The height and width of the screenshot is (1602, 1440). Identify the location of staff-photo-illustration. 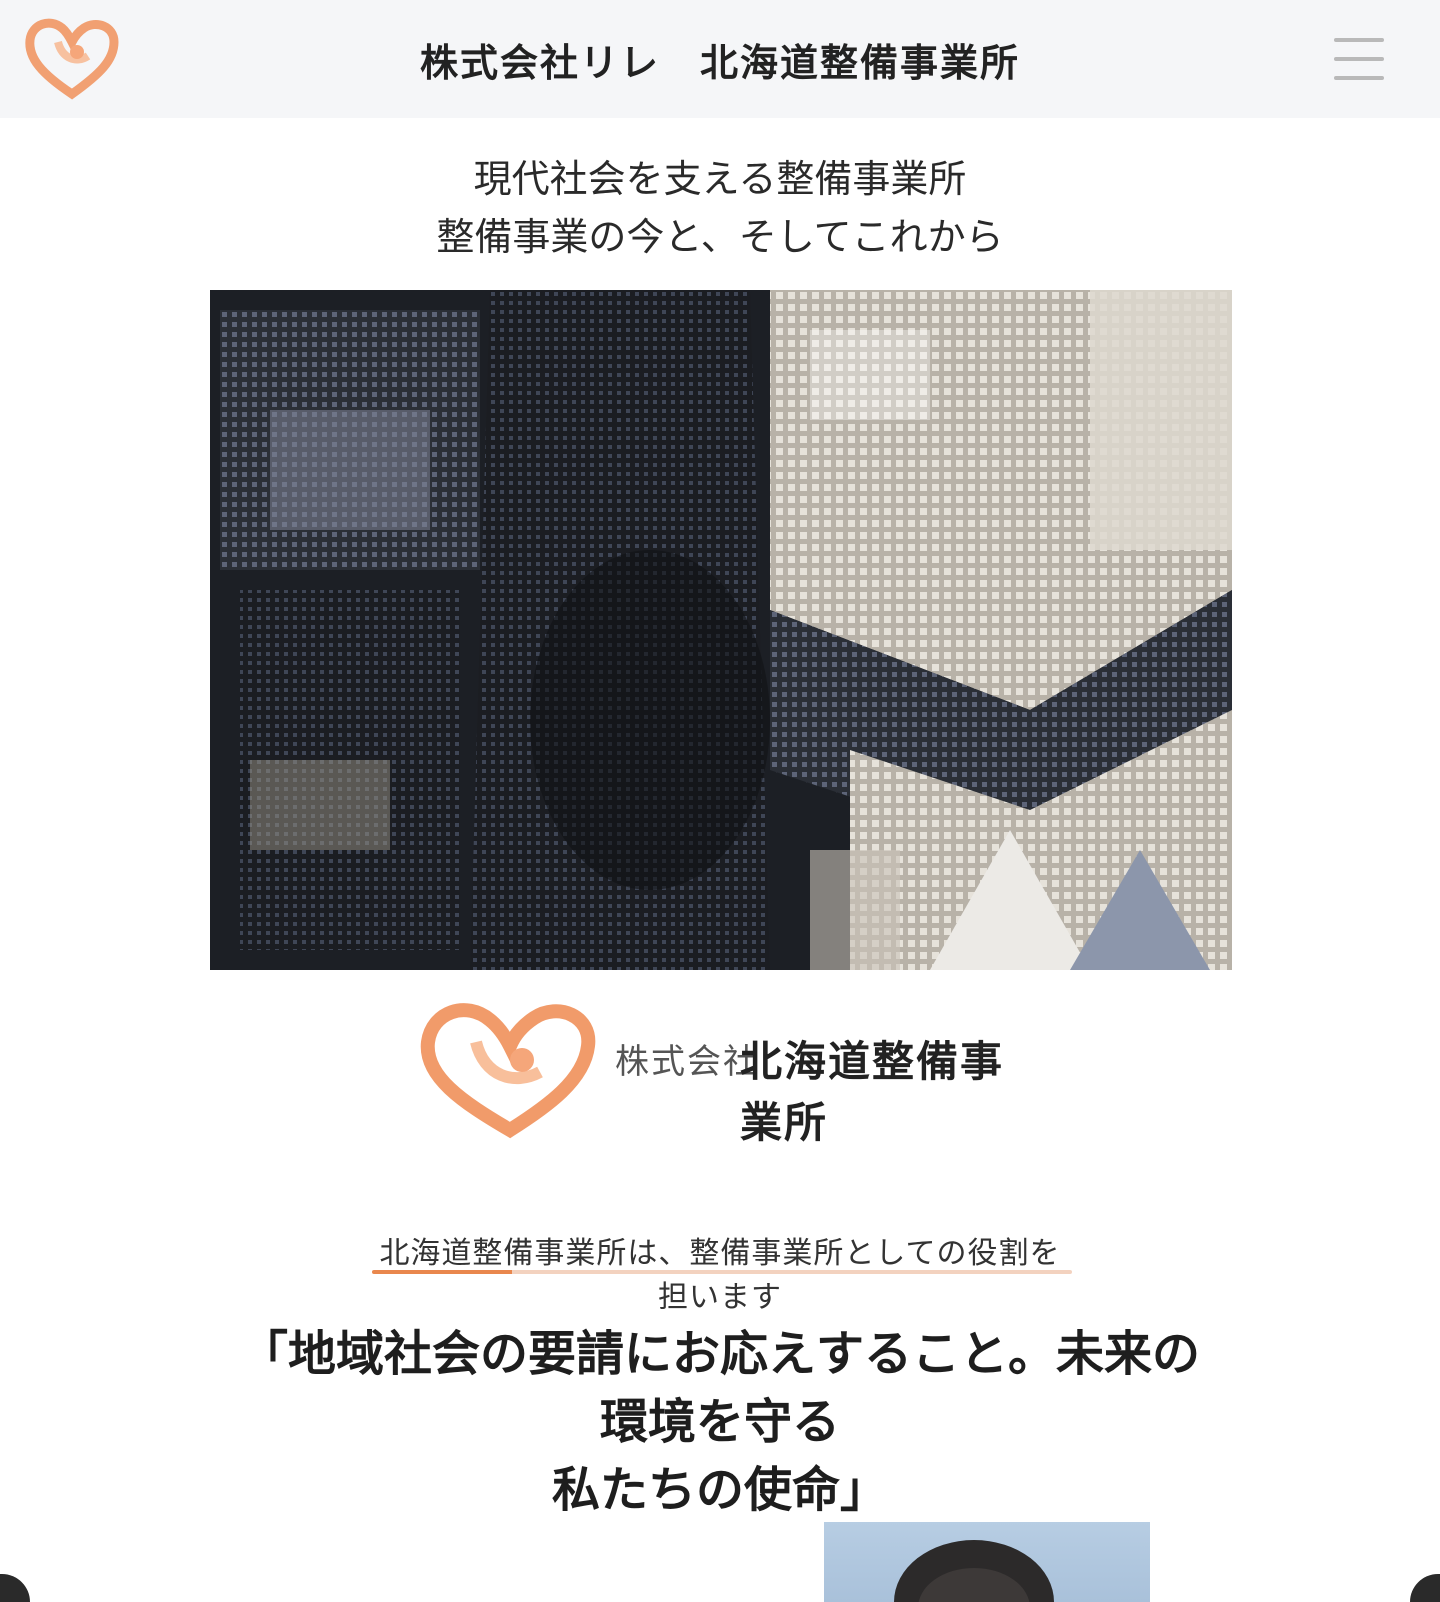
(974, 1571).